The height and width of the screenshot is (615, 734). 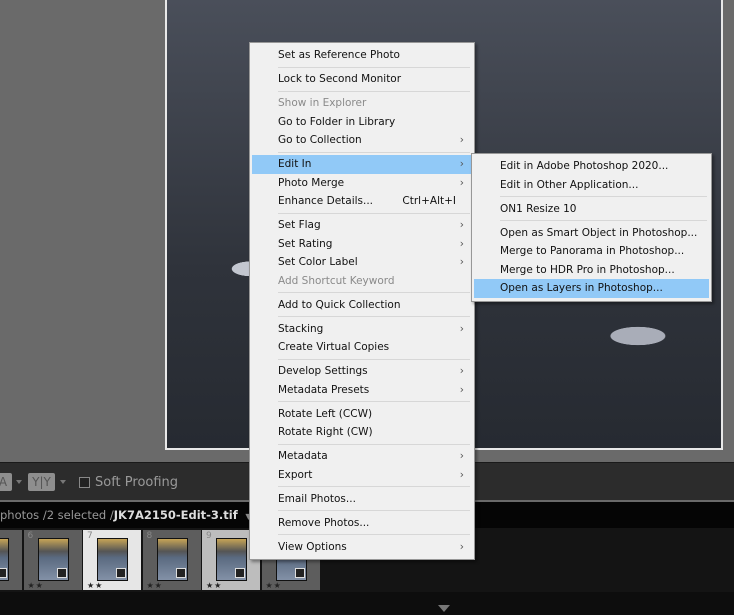 I want to click on menu-item-label: Stacking, so click(x=301, y=328).